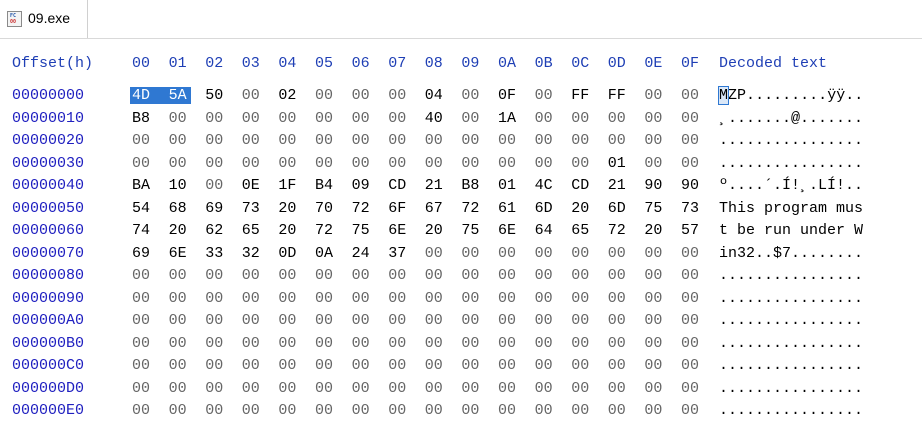 The width and height of the screenshot is (922, 427). Describe the element at coordinates (791, 208) in the screenshot. I see `decoded-text: This program mus` at that location.